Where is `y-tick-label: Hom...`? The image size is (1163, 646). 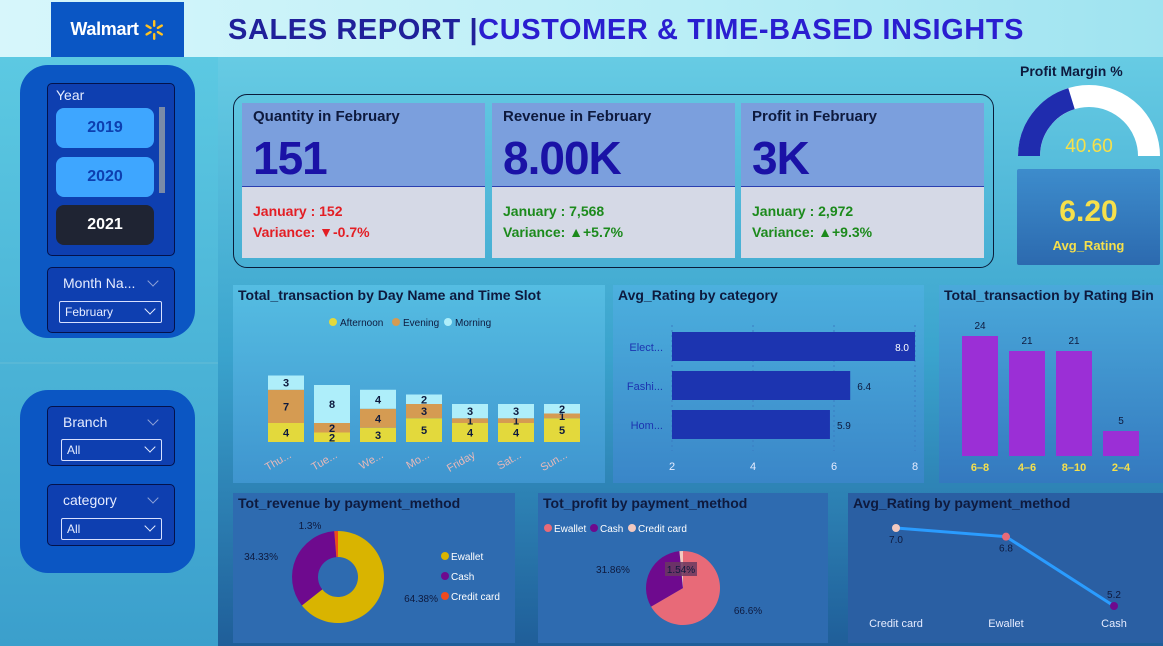
y-tick-label: Hom... is located at coordinates (647, 426).